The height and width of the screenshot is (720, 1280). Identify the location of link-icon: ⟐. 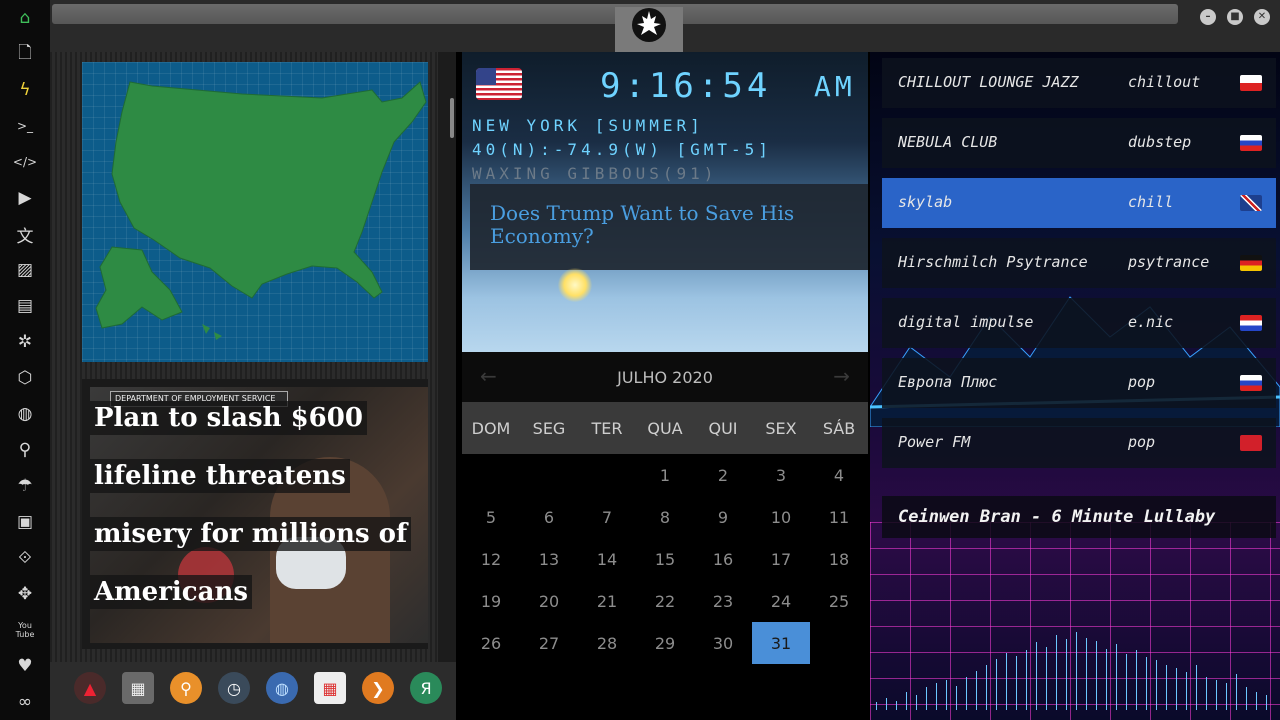
(25, 558).